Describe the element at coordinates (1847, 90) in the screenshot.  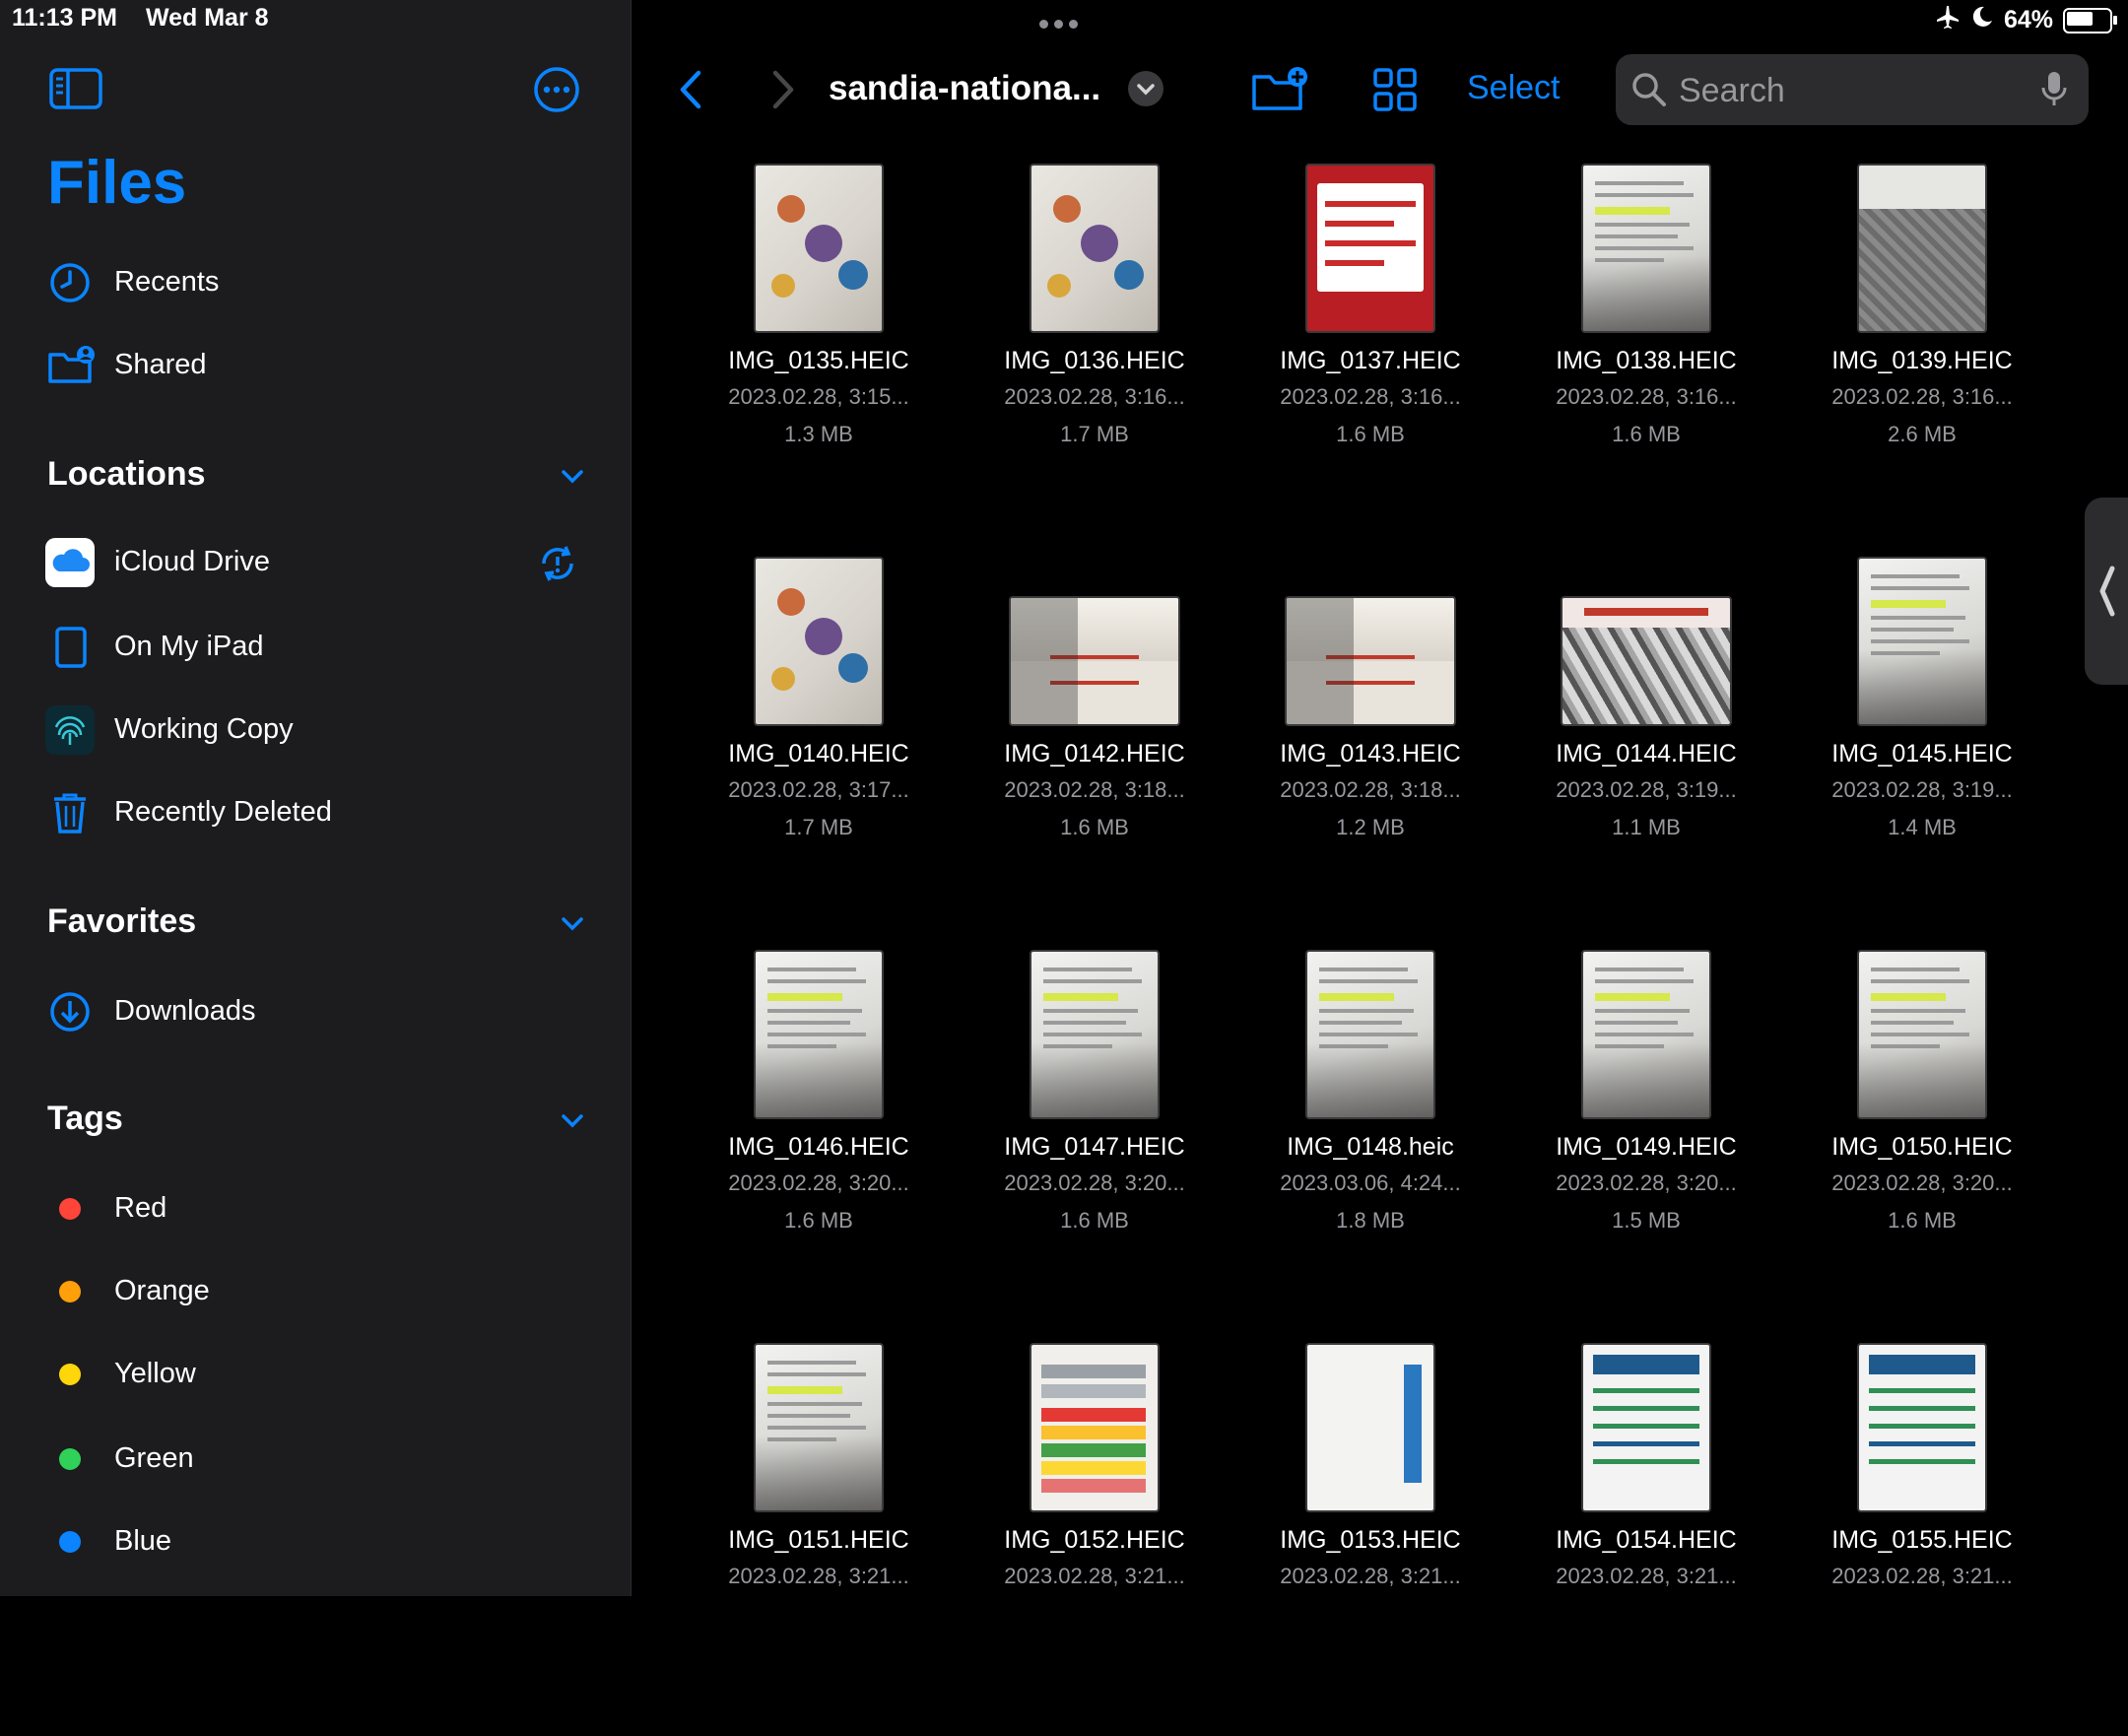
I see `search-input` at that location.